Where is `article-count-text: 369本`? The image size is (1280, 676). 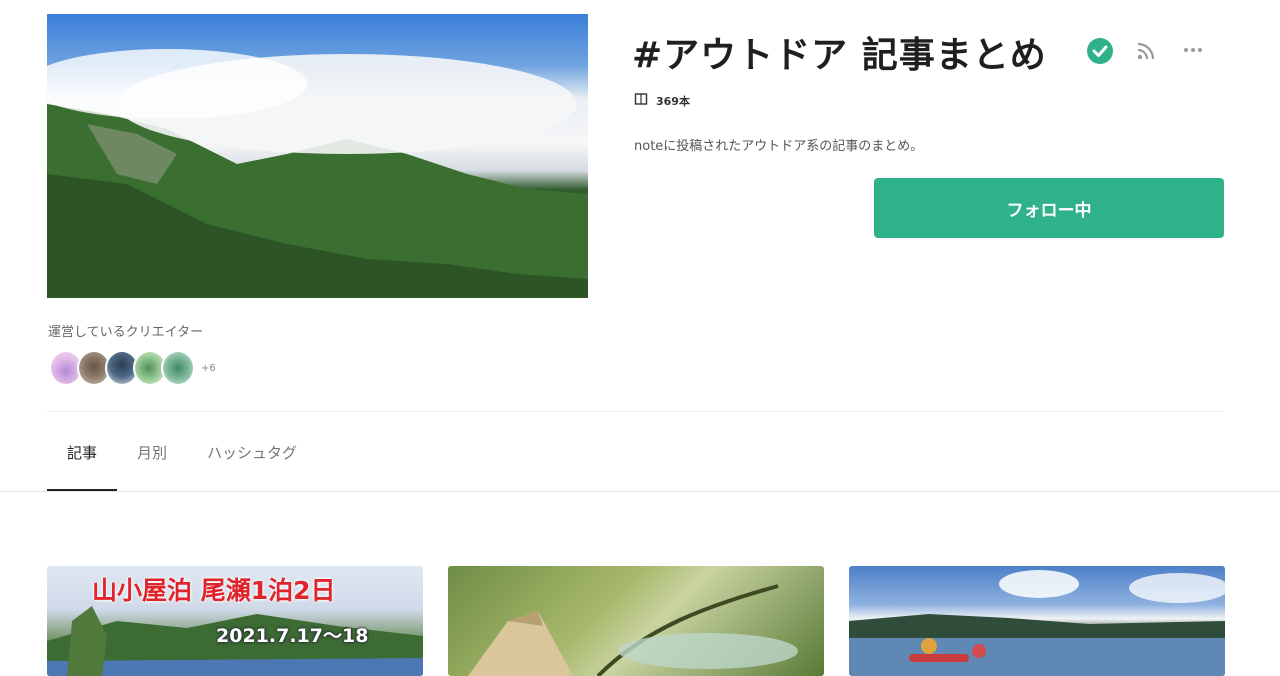 article-count-text: 369本 is located at coordinates (673, 101).